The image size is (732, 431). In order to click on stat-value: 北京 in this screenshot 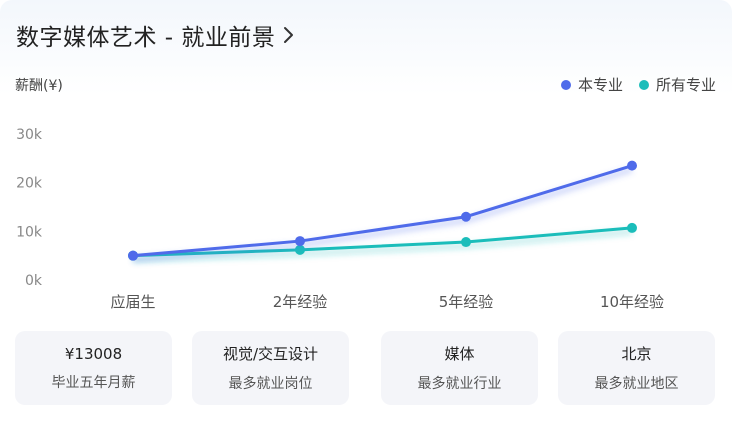, I will do `click(636, 354)`.